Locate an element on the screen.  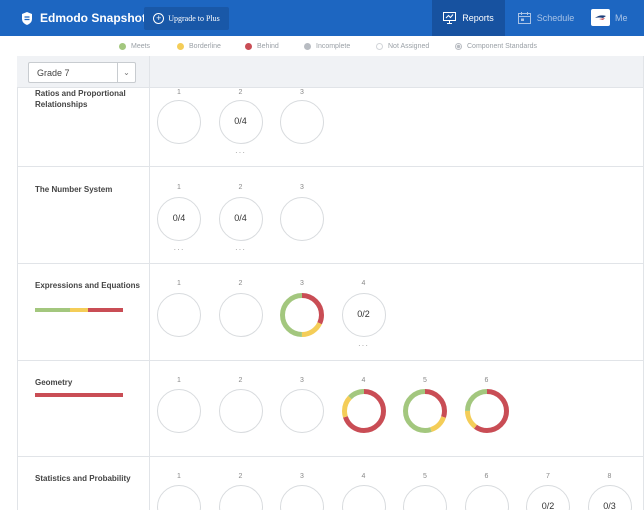
standard-score: 0/3 is located at coordinates (609, 505).